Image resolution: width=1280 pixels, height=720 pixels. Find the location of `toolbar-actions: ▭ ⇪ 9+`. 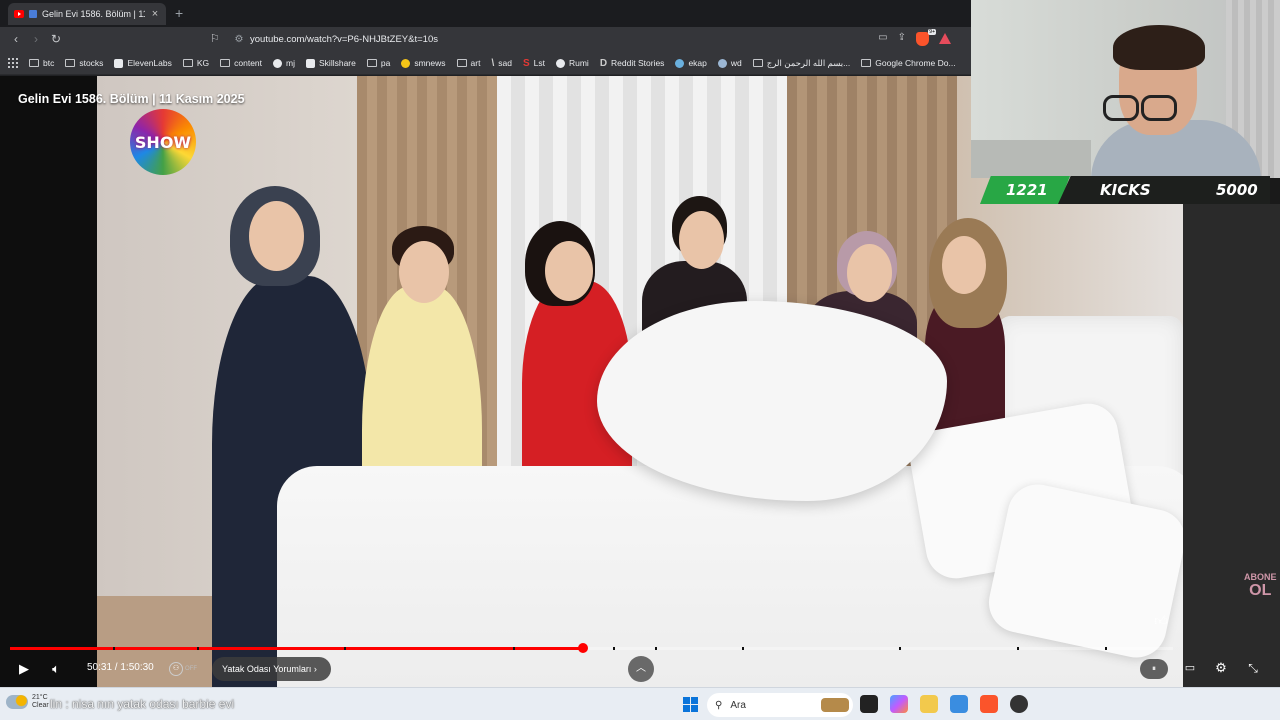

toolbar-actions: ▭ ⇪ 9+ is located at coordinates (914, 37).